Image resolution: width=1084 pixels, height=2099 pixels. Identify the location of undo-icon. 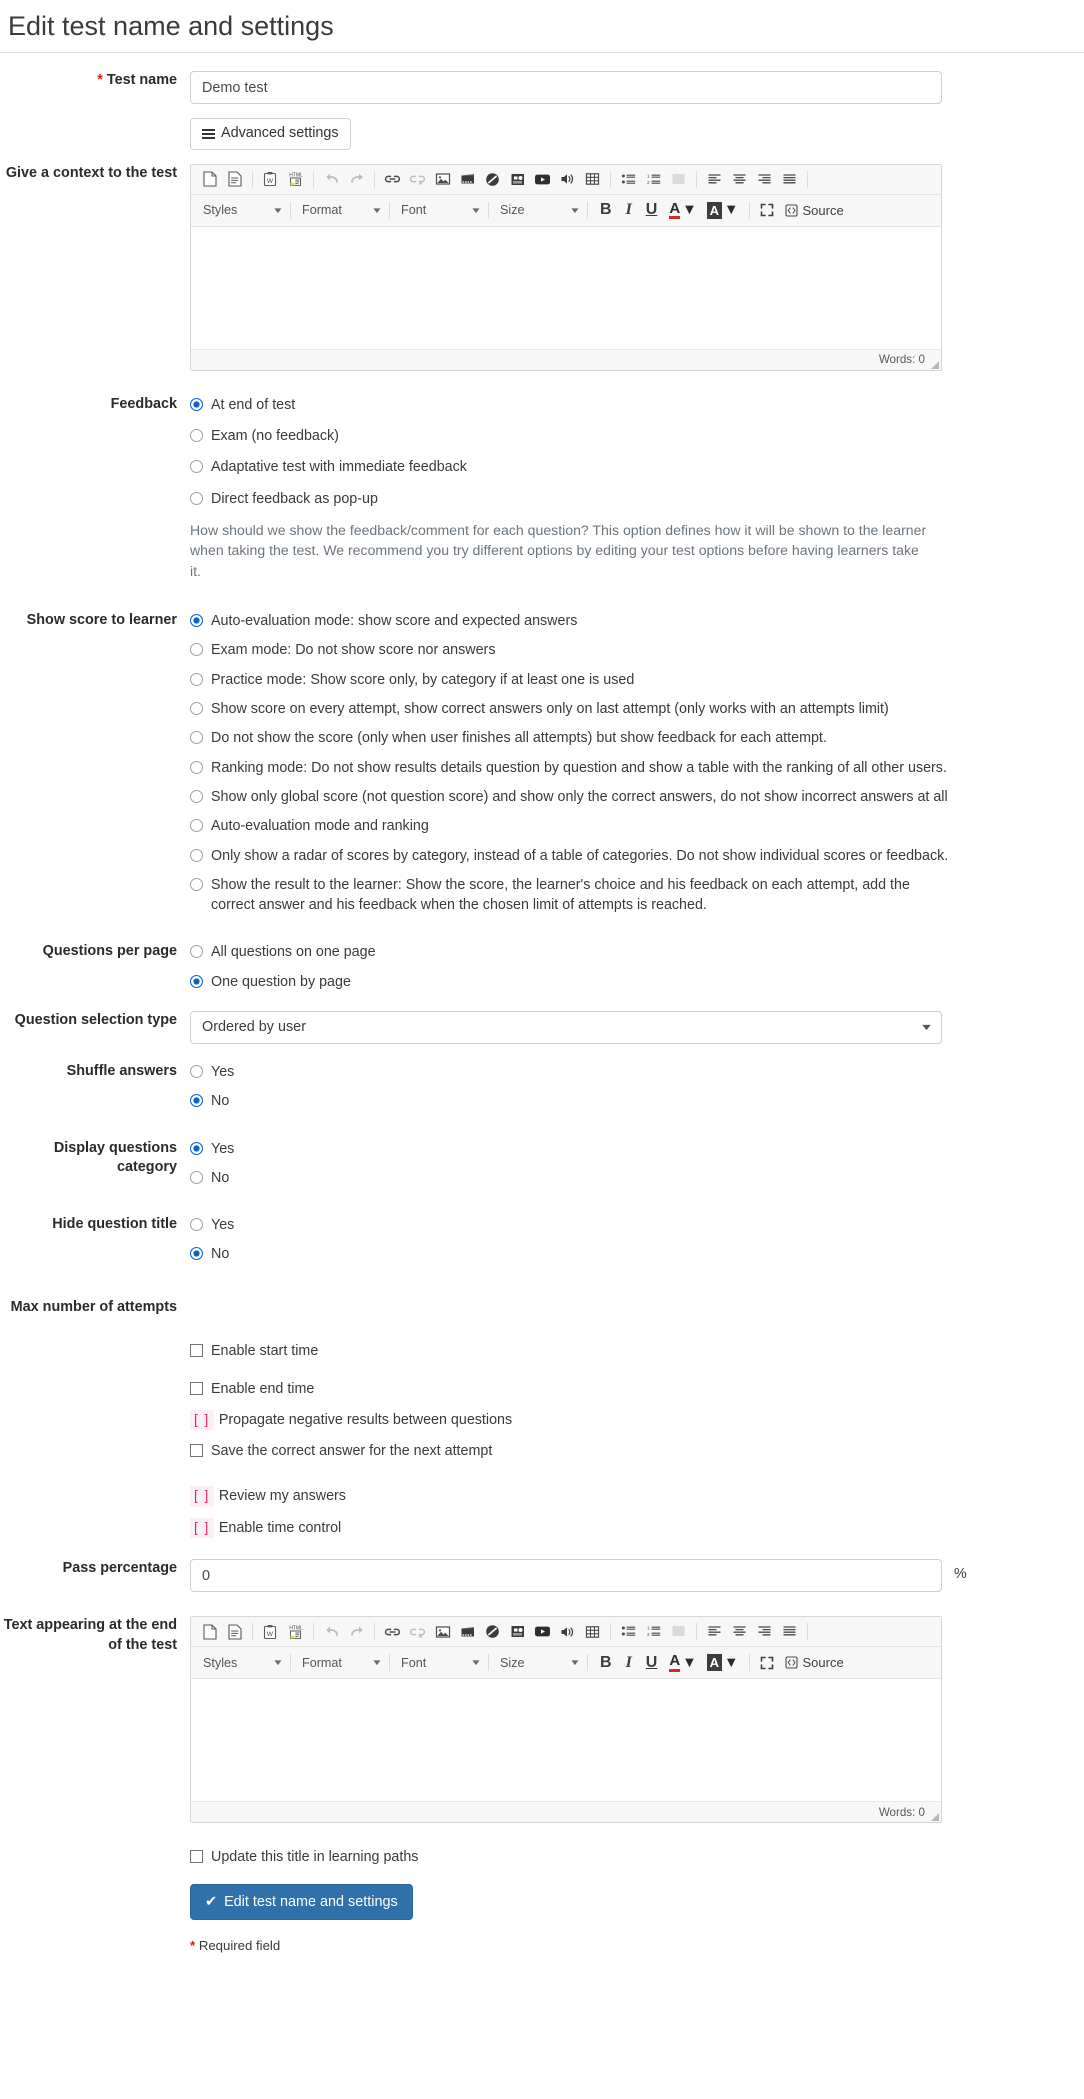
(331, 1631).